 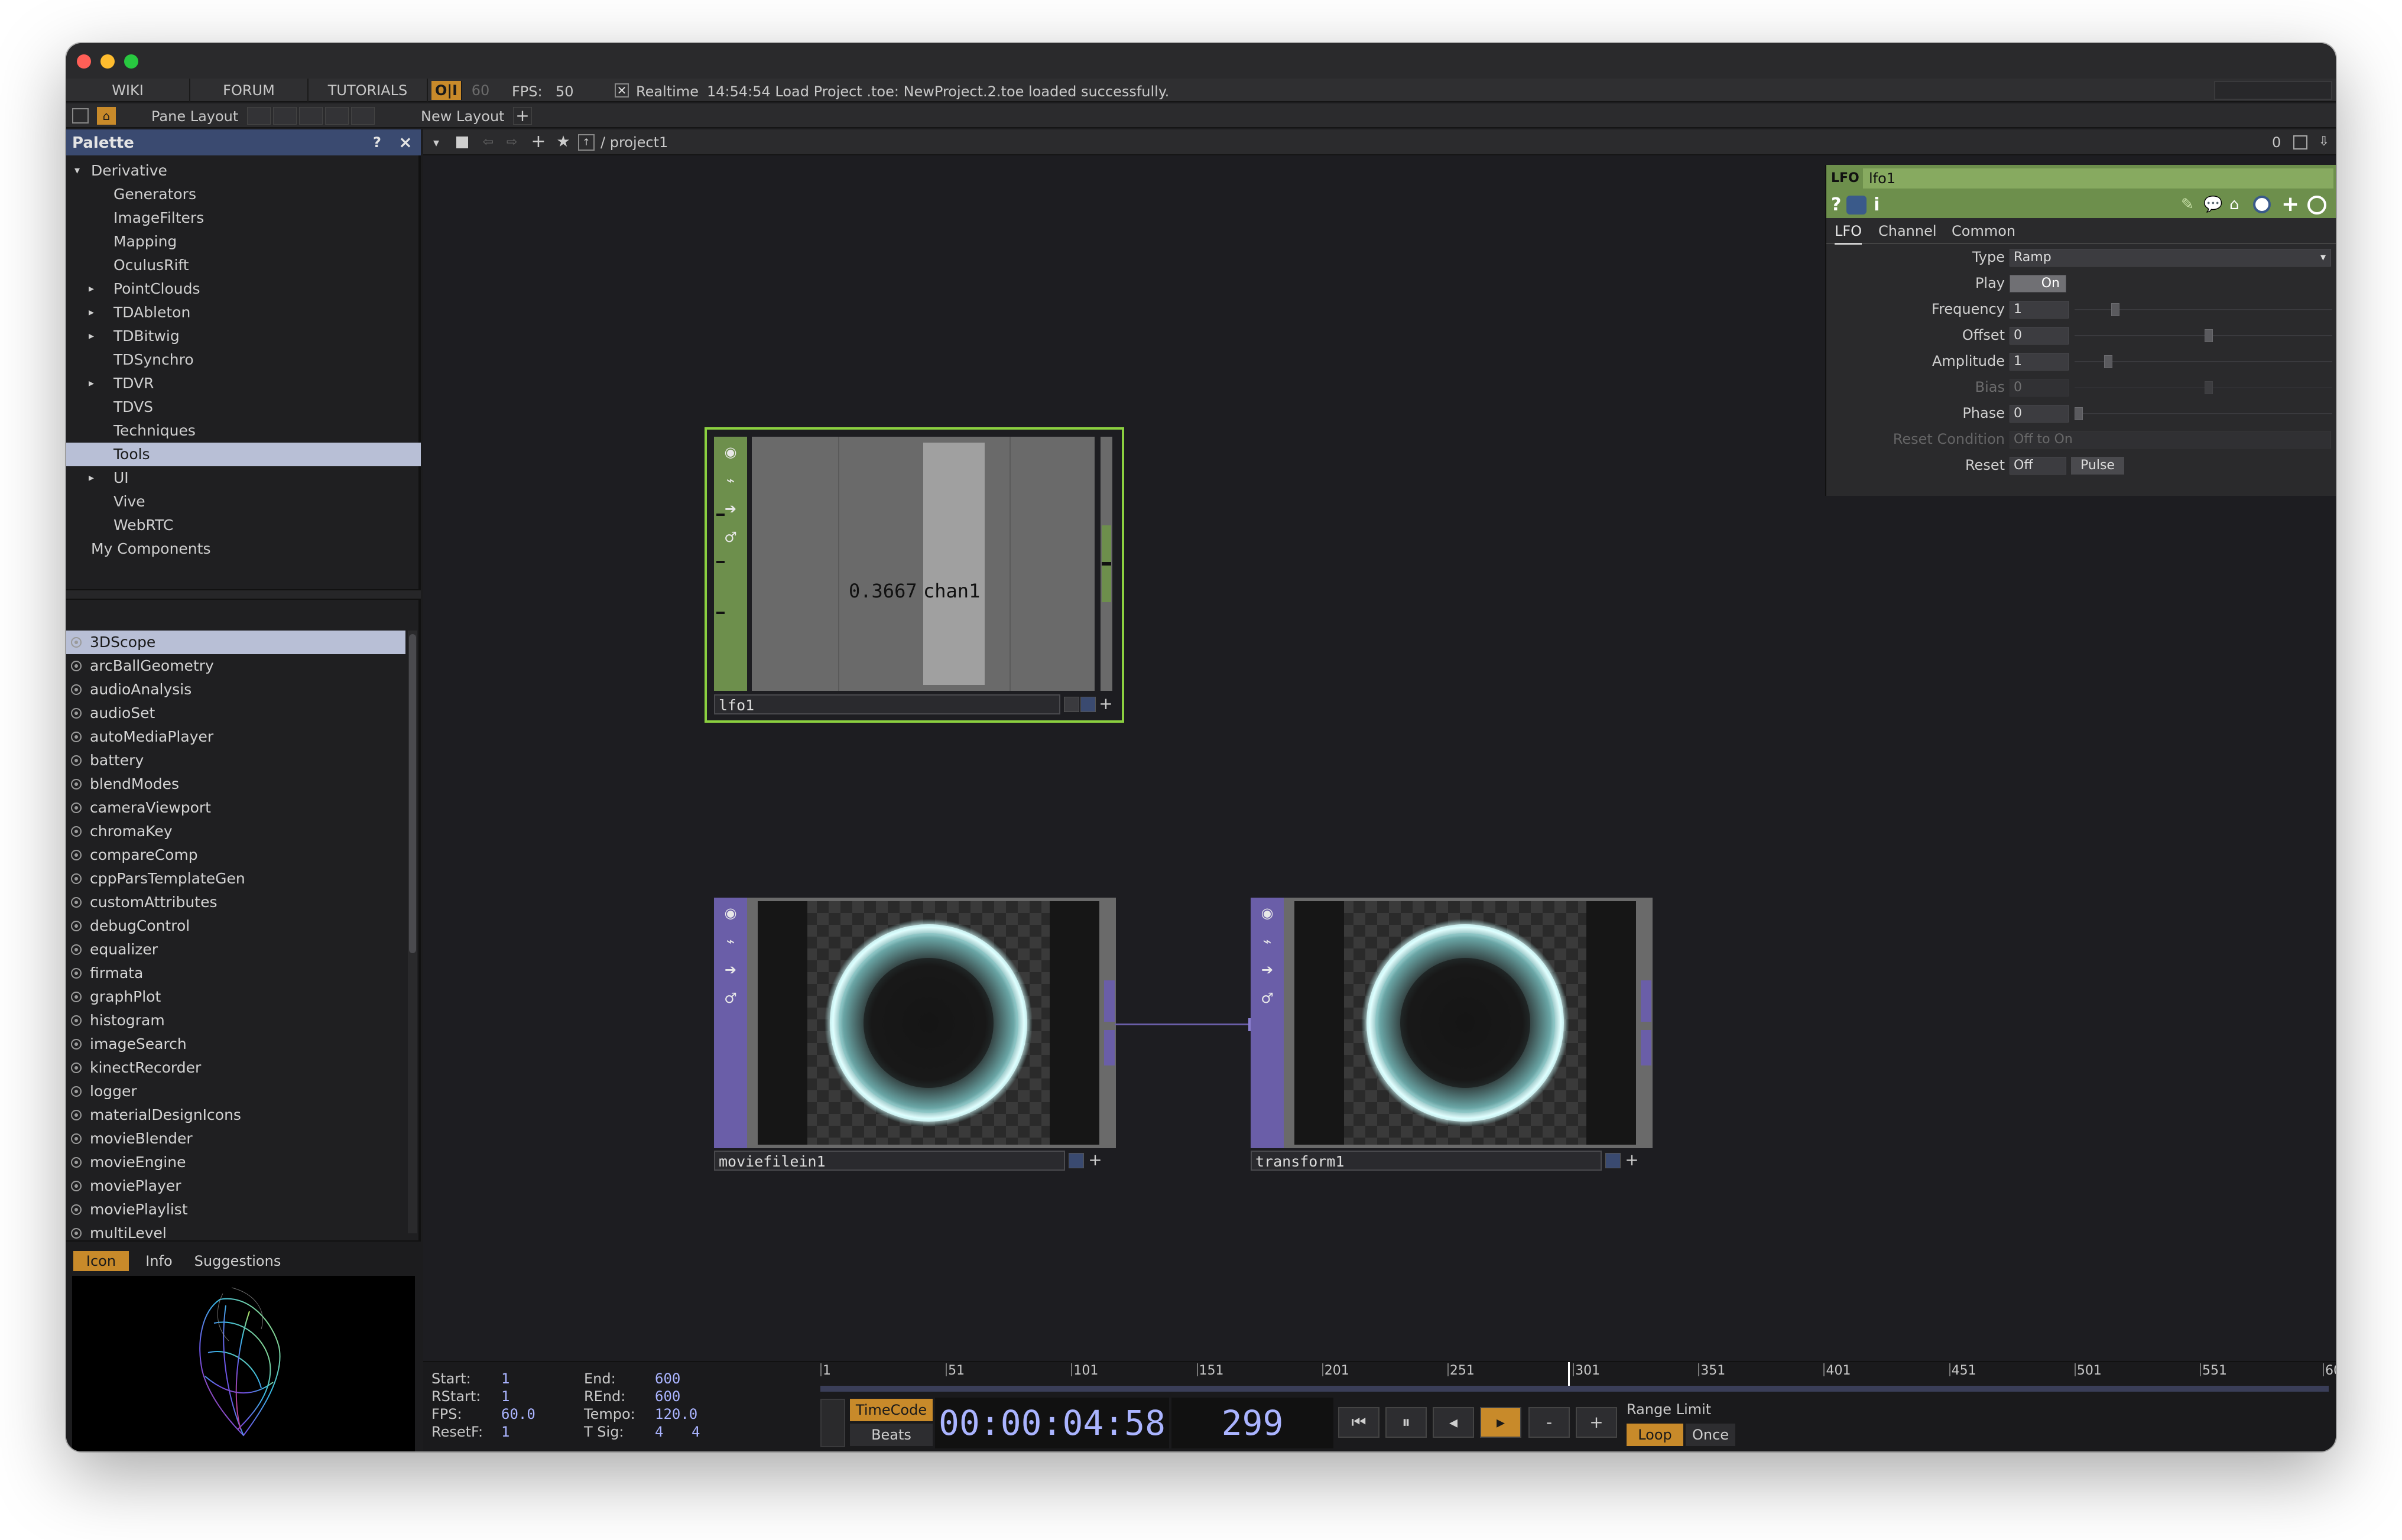 What do you see at coordinates (77, 171) in the screenshot?
I see `expand-arrow-icon: ▾` at bounding box center [77, 171].